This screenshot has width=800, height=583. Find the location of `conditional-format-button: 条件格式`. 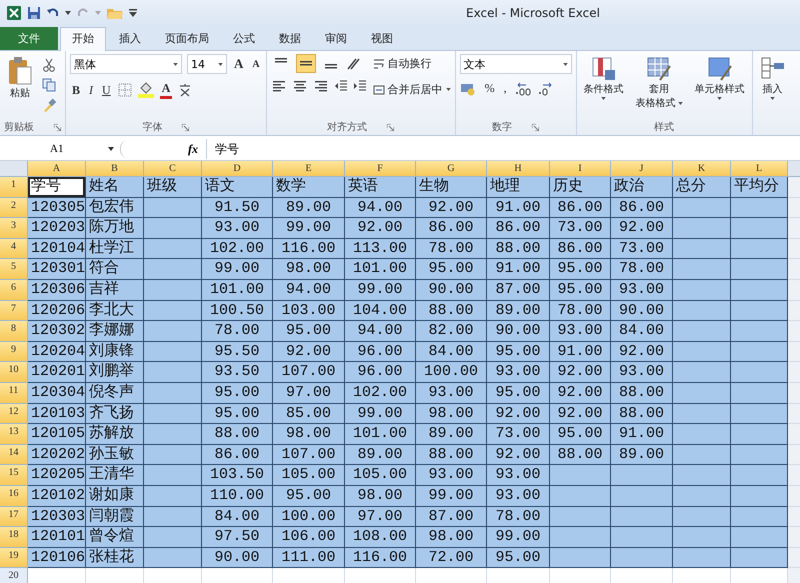

conditional-format-button: 条件格式 is located at coordinates (603, 78).